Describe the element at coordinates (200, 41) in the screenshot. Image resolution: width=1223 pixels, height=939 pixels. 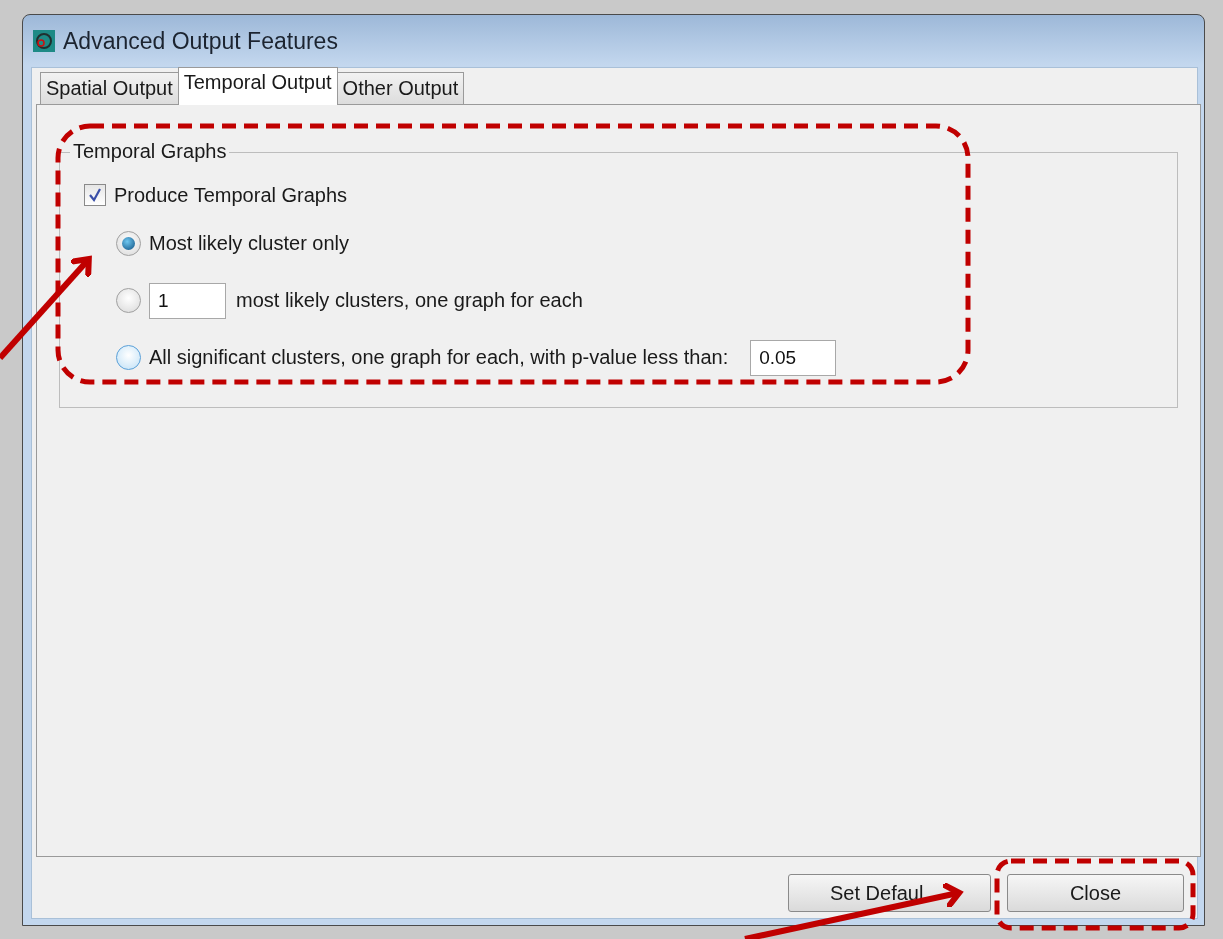
I see `window-title: Advanced Output Features` at that location.